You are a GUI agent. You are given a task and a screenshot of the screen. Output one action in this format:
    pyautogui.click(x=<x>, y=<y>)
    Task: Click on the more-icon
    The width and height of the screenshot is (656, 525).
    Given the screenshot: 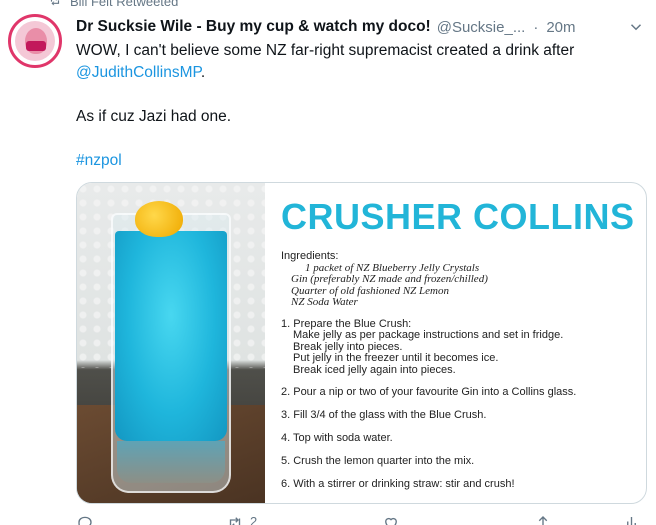 What is the action you would take?
    pyautogui.click(x=636, y=27)
    